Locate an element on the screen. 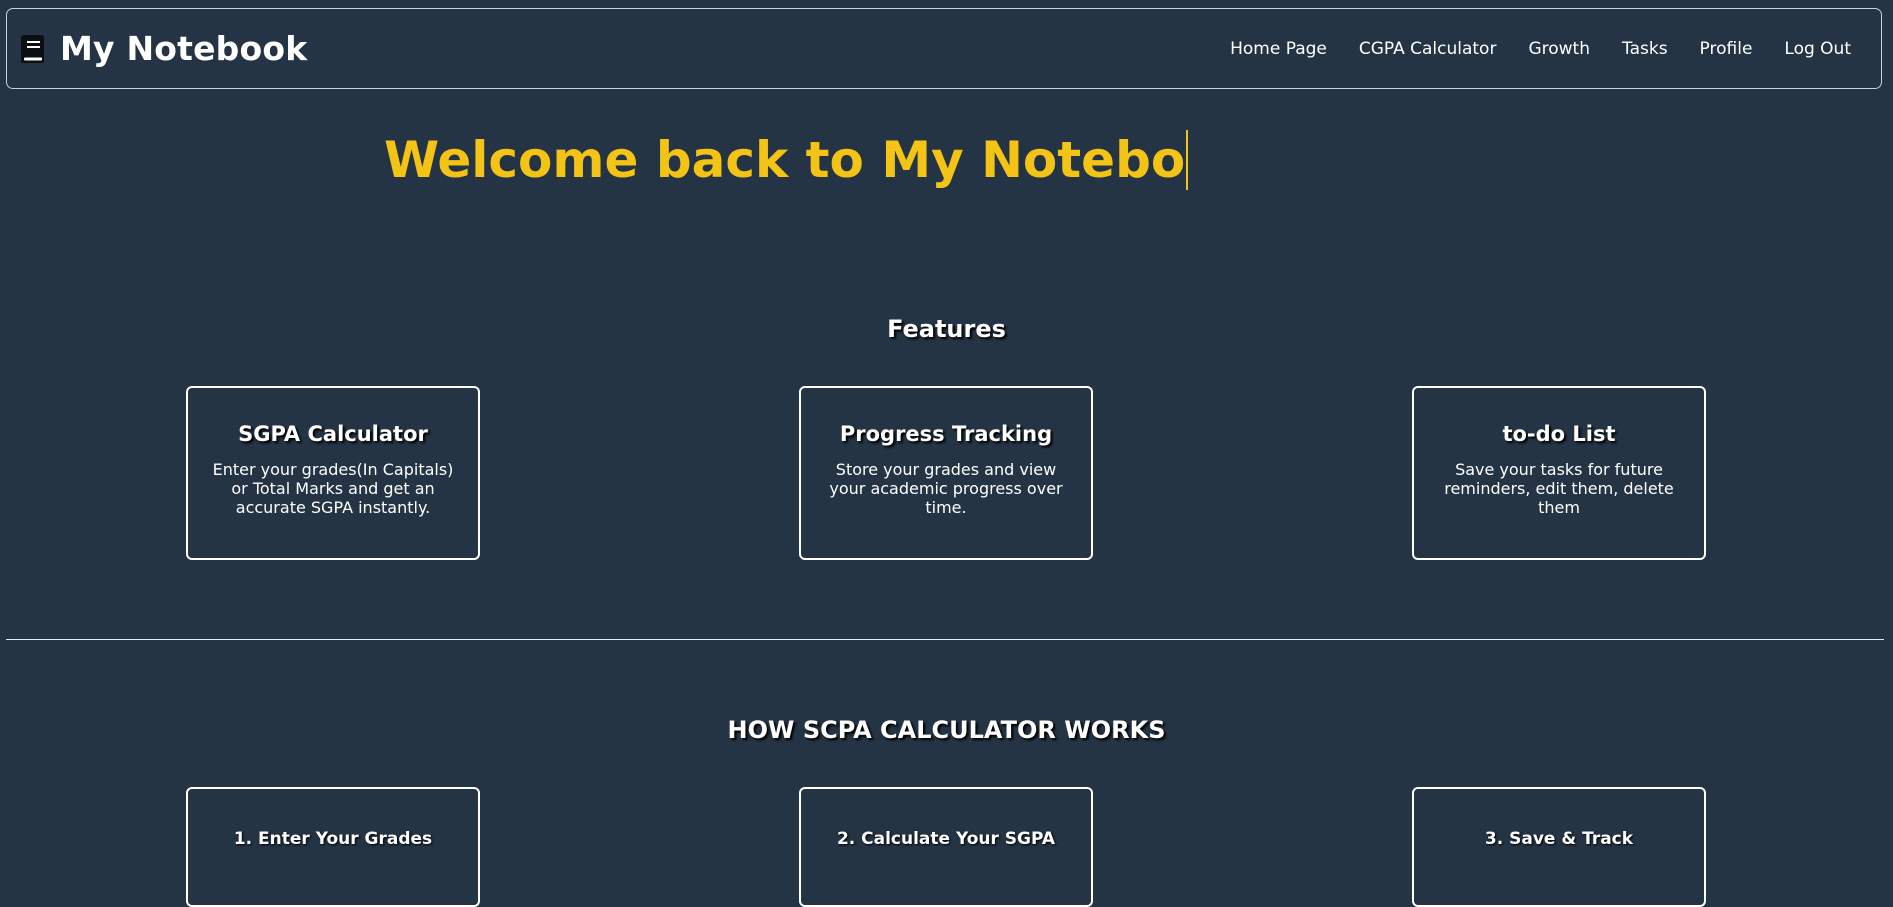 This screenshot has width=1893, height=907. book-icon is located at coordinates (33, 49).